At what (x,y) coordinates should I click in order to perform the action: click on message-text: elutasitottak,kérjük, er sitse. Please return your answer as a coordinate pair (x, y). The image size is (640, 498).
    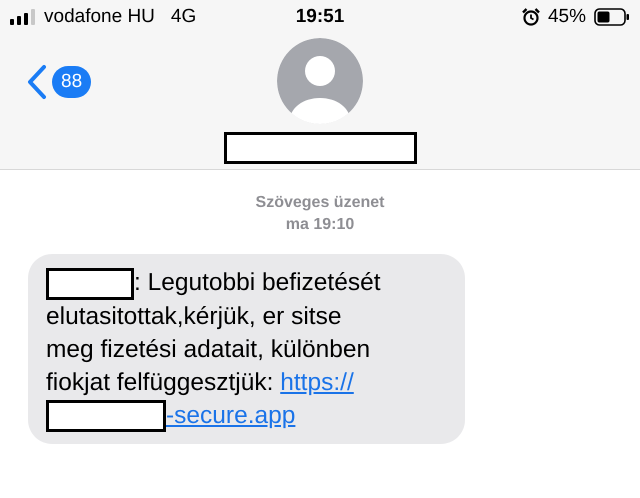
    Looking at the image, I should click on (194, 316).